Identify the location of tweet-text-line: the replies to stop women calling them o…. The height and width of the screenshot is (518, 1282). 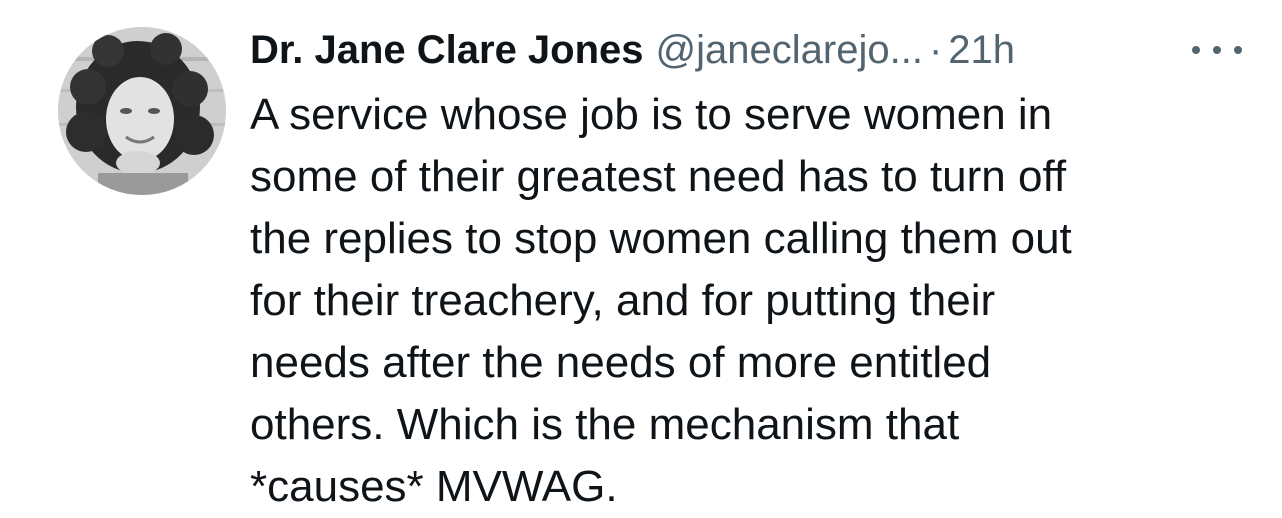
(661, 238).